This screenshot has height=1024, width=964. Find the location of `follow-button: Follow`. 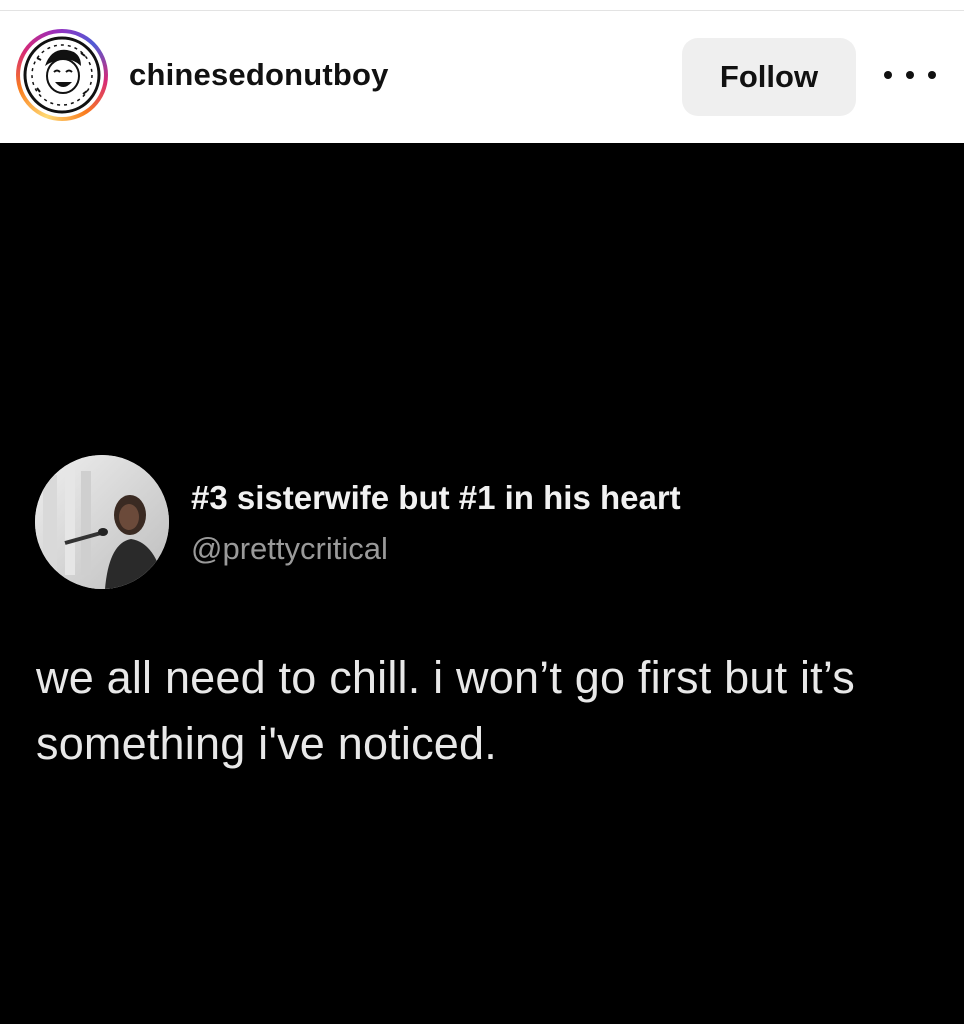

follow-button: Follow is located at coordinates (769, 77).